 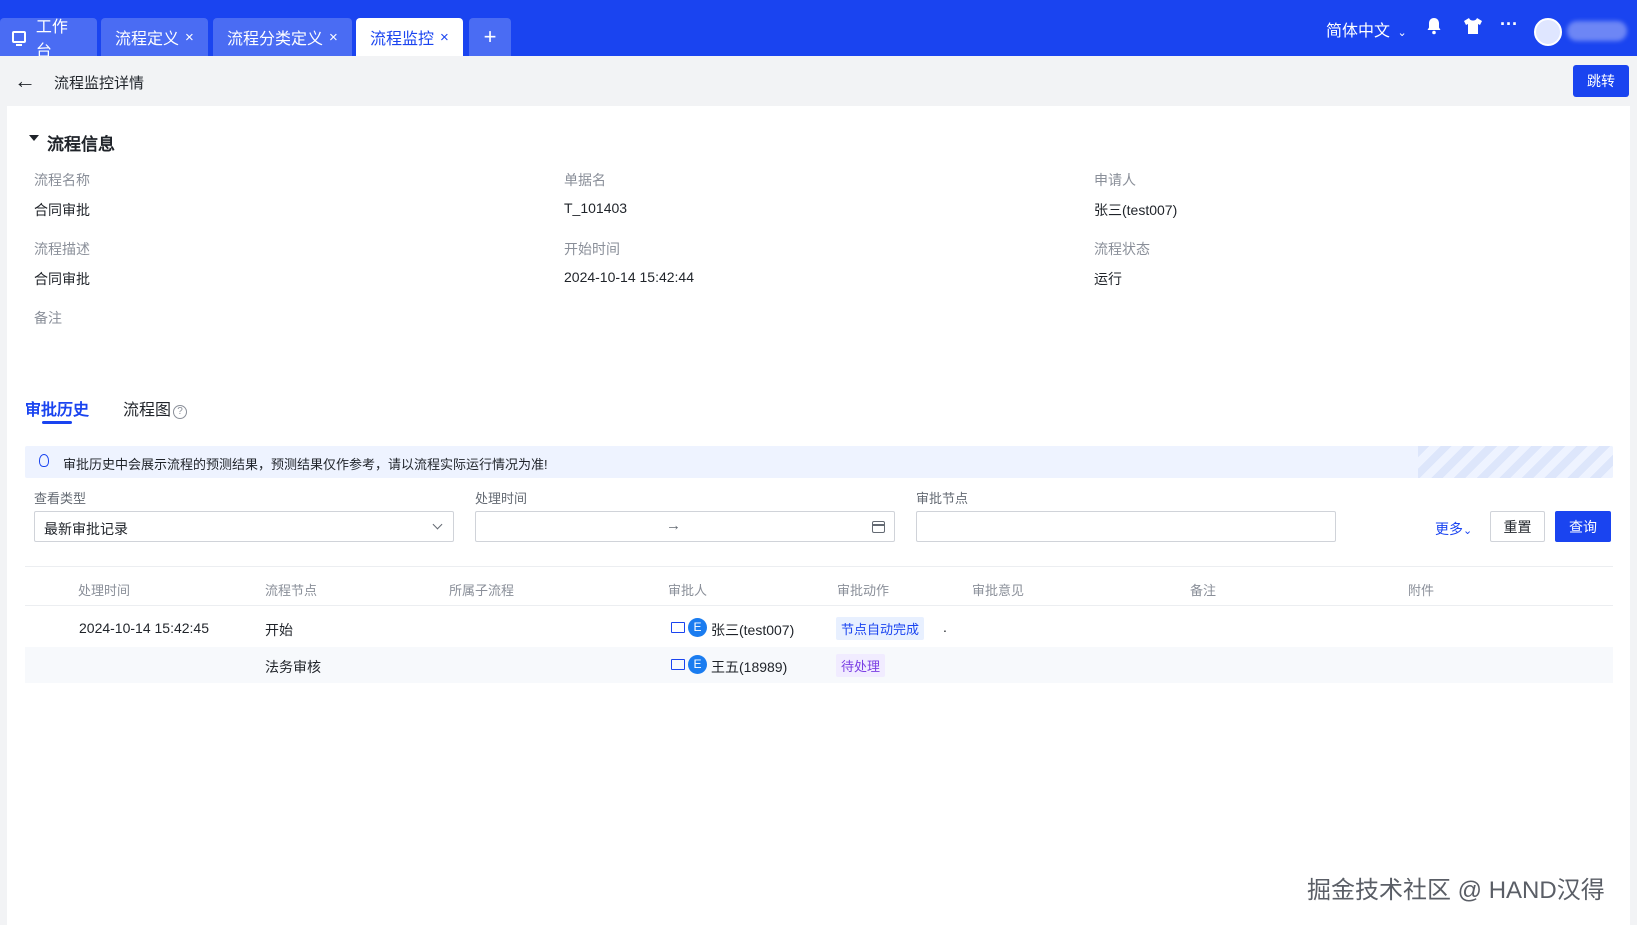 I want to click on tab-process-monitor: 流程监控 ×, so click(x=409, y=37).